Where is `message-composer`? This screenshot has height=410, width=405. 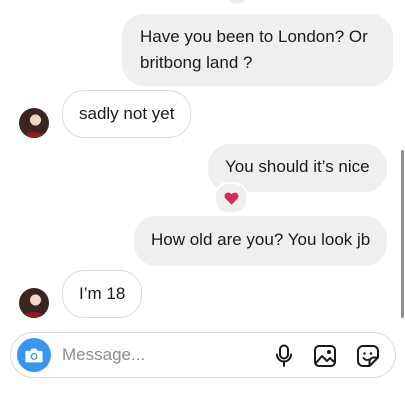
message-composer is located at coordinates (203, 355).